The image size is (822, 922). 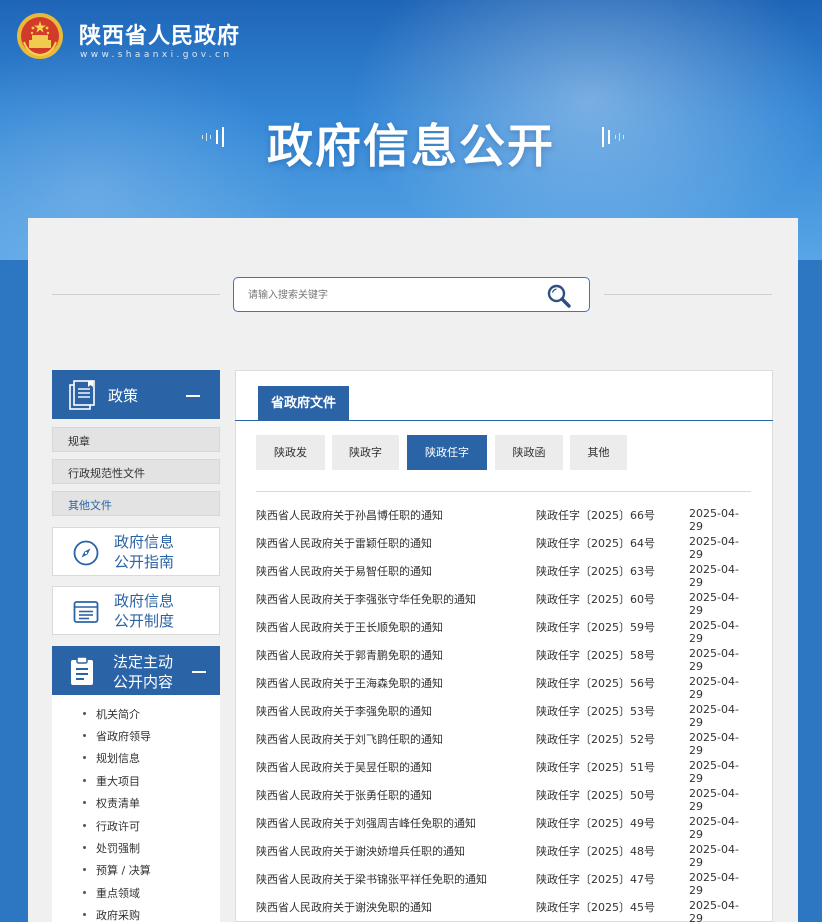 I want to click on sidebar-item-normative-docs: 行政规范性文件, so click(x=136, y=471).